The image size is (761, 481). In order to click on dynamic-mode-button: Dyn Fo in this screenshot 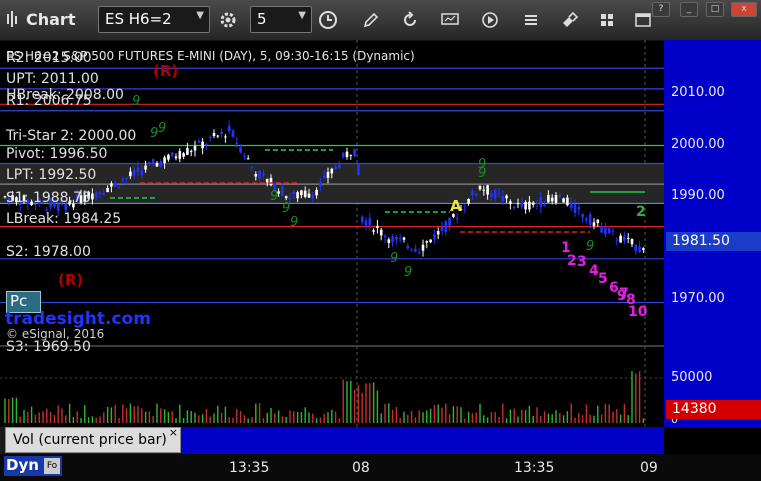, I will do `click(33, 466)`.